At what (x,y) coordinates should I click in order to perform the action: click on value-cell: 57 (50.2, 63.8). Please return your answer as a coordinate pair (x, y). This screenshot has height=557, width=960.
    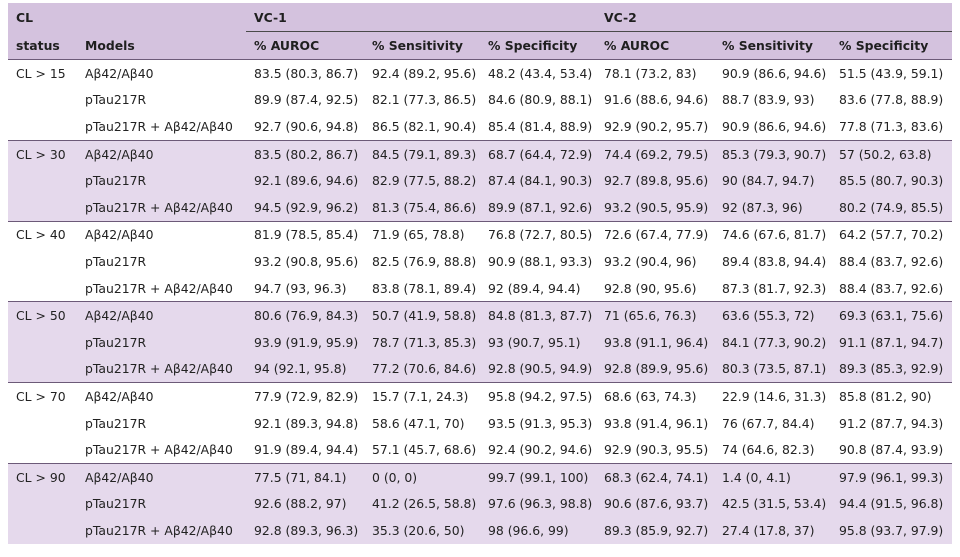
    Looking at the image, I should click on (891, 153).